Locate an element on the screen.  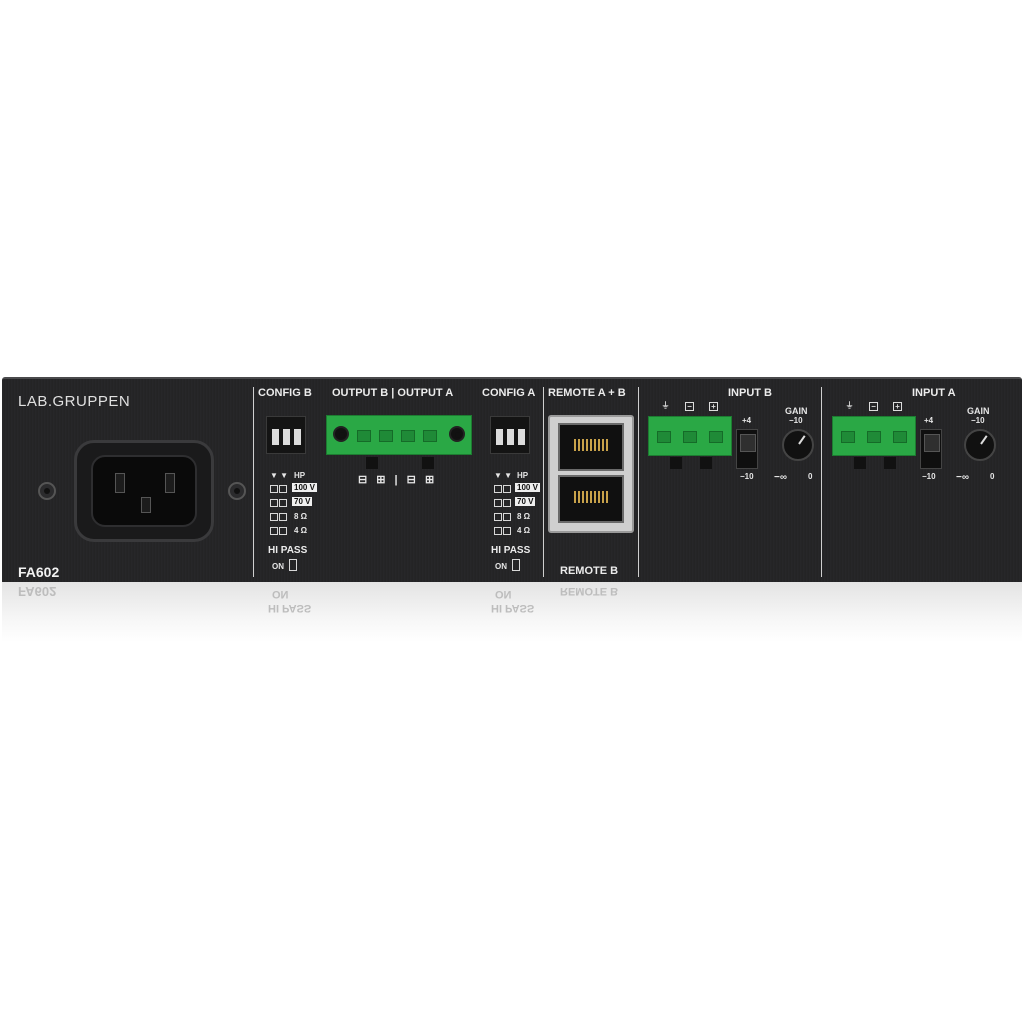
reflection-on-a: ON is located at coordinates (503, 594).